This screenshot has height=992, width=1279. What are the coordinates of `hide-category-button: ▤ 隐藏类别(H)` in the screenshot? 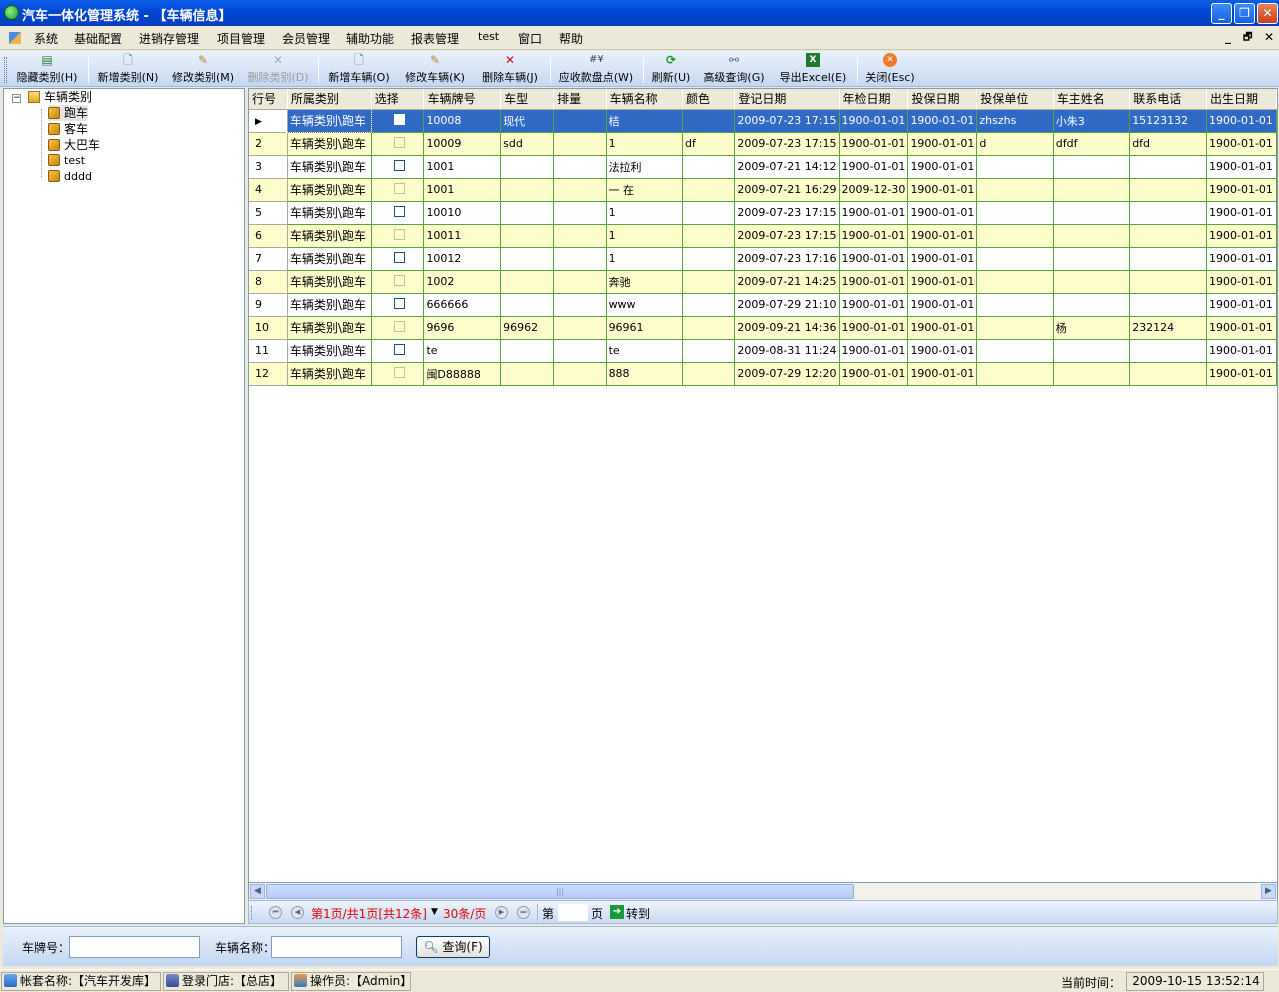 It's located at (47, 69).